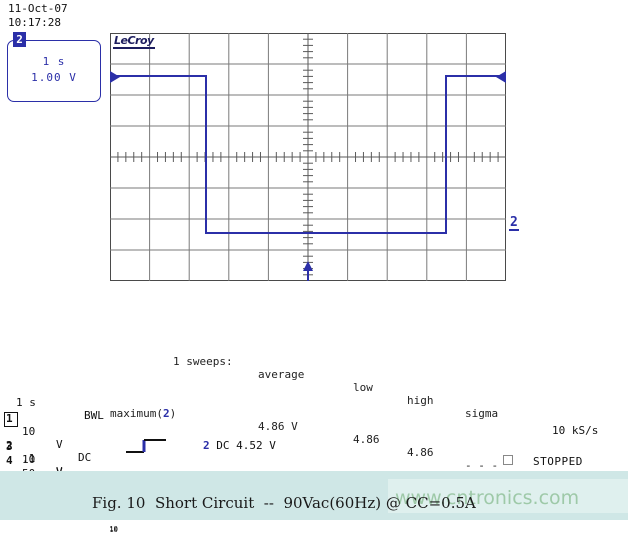 Image resolution: width=628 pixels, height=548 pixels. I want to click on channel-4-index: 4, so click(9, 460).